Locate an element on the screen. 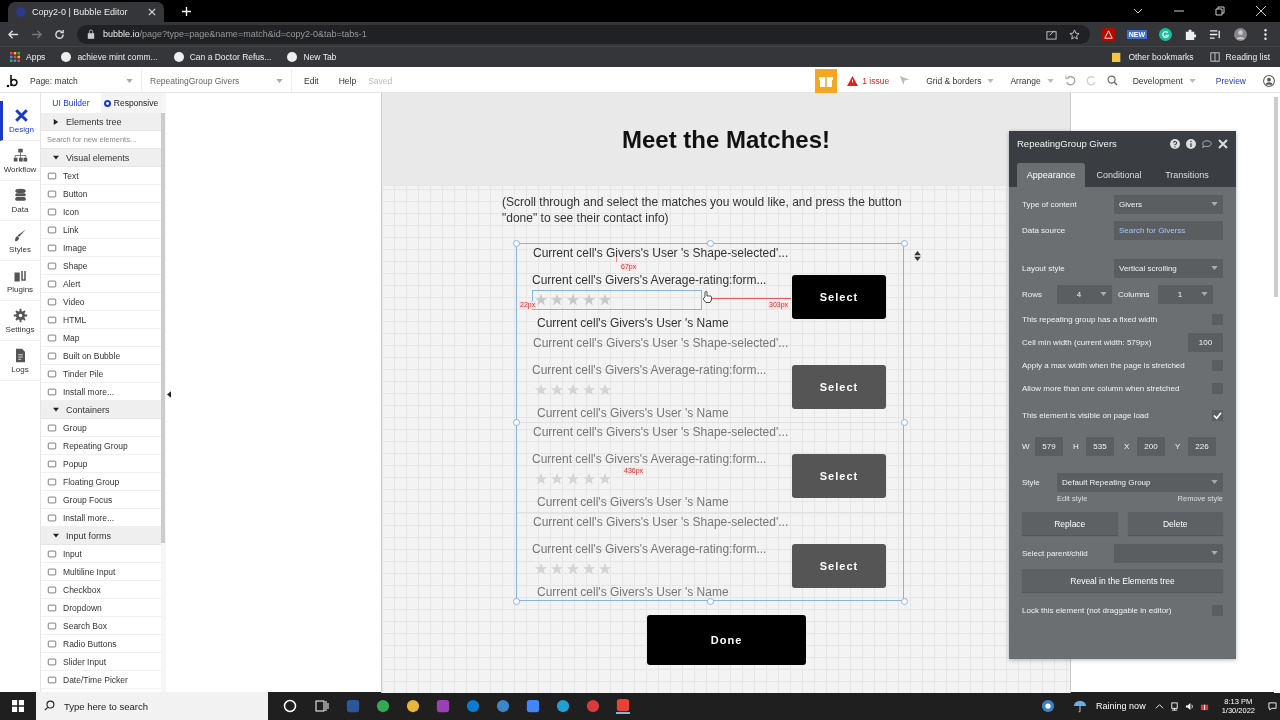 The width and height of the screenshot is (1280, 720). toolbar-dropdown: Arrange is located at coordinates (1030, 80).